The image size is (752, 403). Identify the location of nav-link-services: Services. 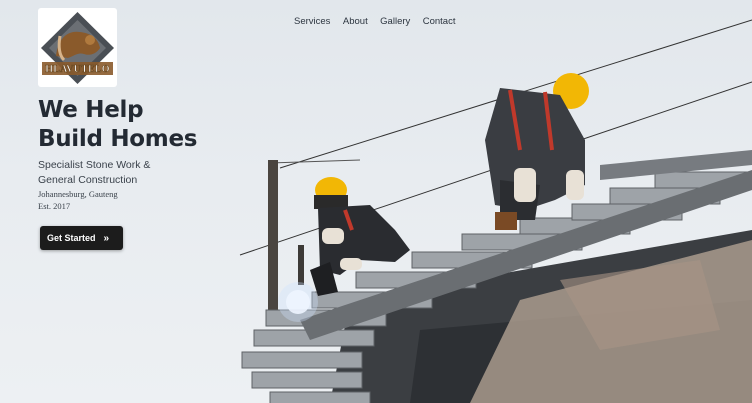
(312, 21).